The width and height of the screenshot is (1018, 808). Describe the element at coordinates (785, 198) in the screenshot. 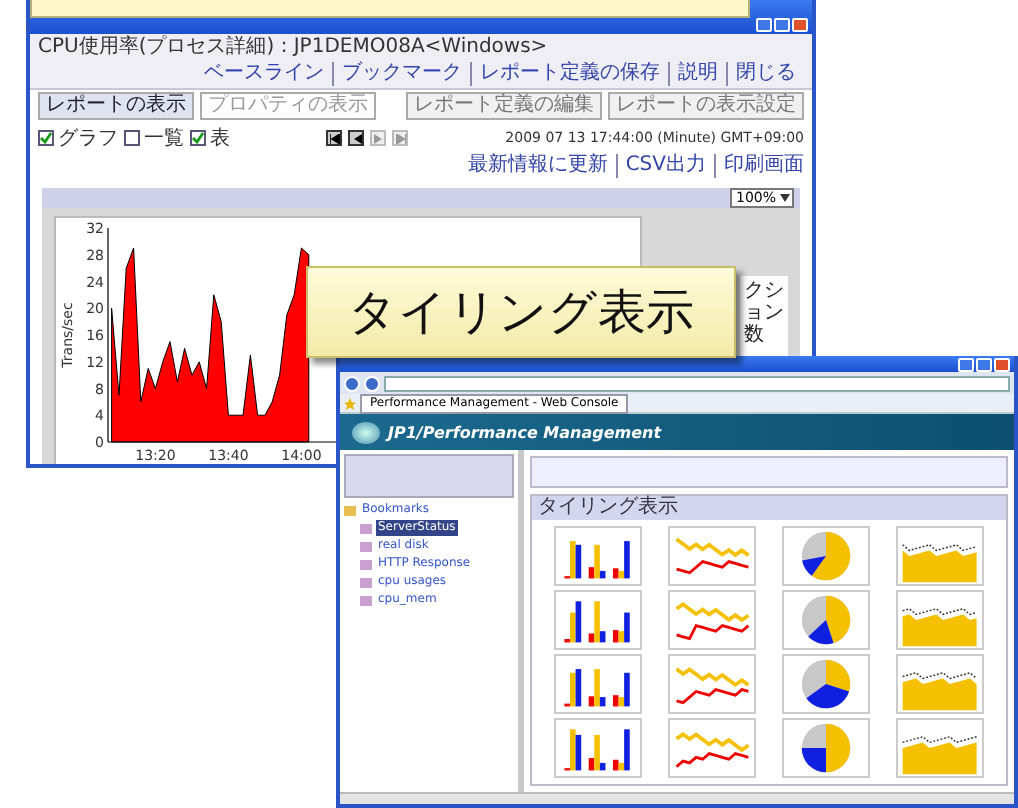

I see `dropdown-caret-icon` at that location.